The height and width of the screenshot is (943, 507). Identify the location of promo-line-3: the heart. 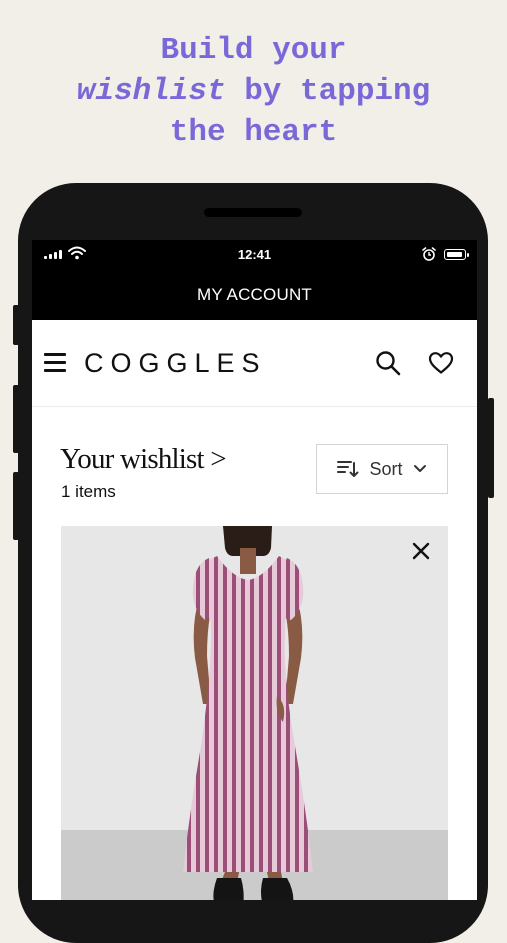
(253, 132).